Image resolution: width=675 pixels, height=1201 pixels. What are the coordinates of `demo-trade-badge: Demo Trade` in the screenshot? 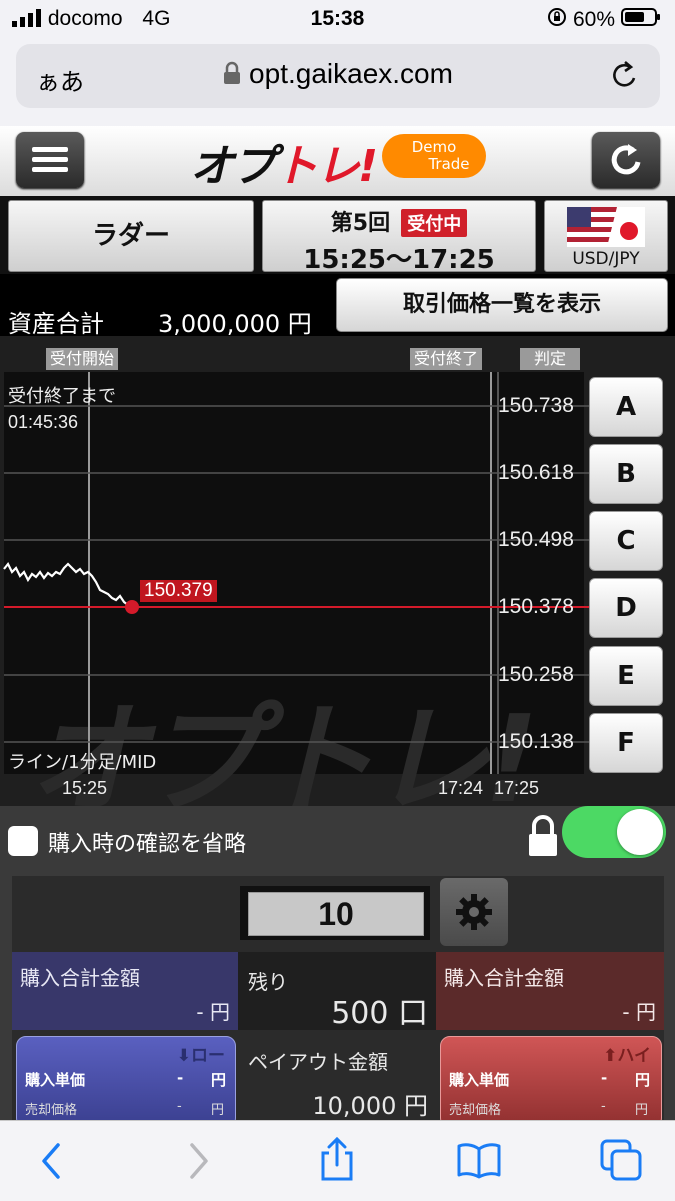 It's located at (434, 156).